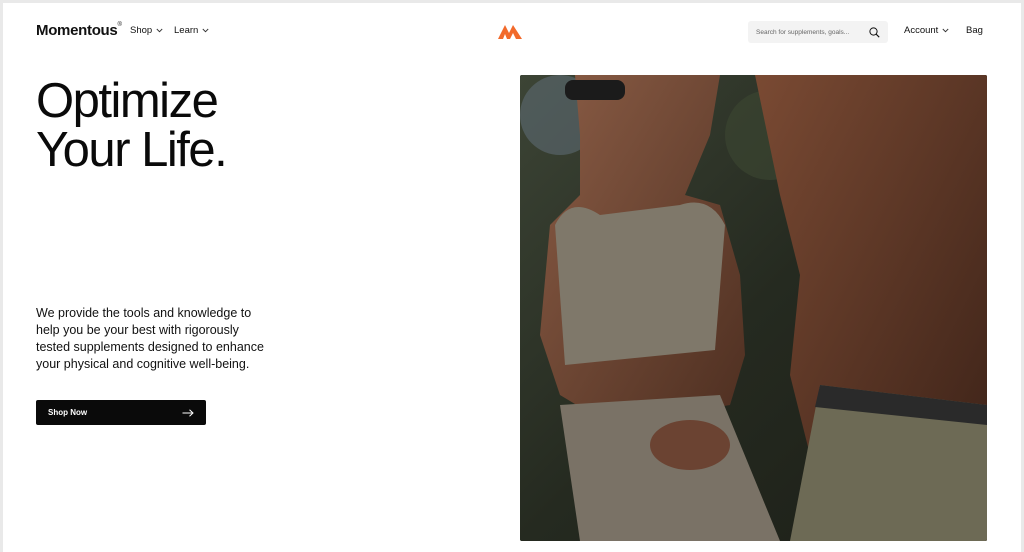 This screenshot has height=552, width=1024. What do you see at coordinates (132, 150) in the screenshot?
I see `headline-line-2: Your Life.` at bounding box center [132, 150].